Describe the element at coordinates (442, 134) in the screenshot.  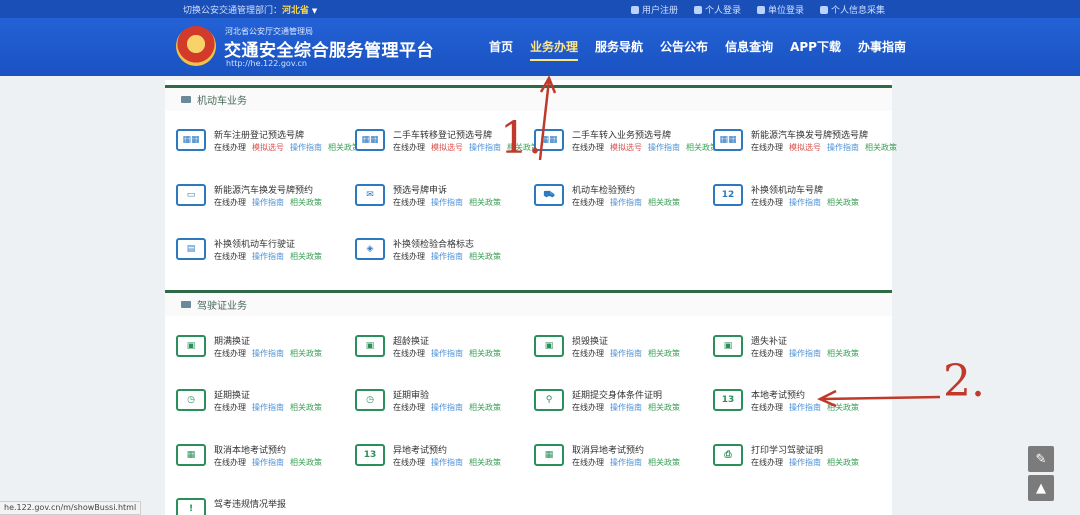
I see `service-name: 二手车转移登记预选号牌` at that location.